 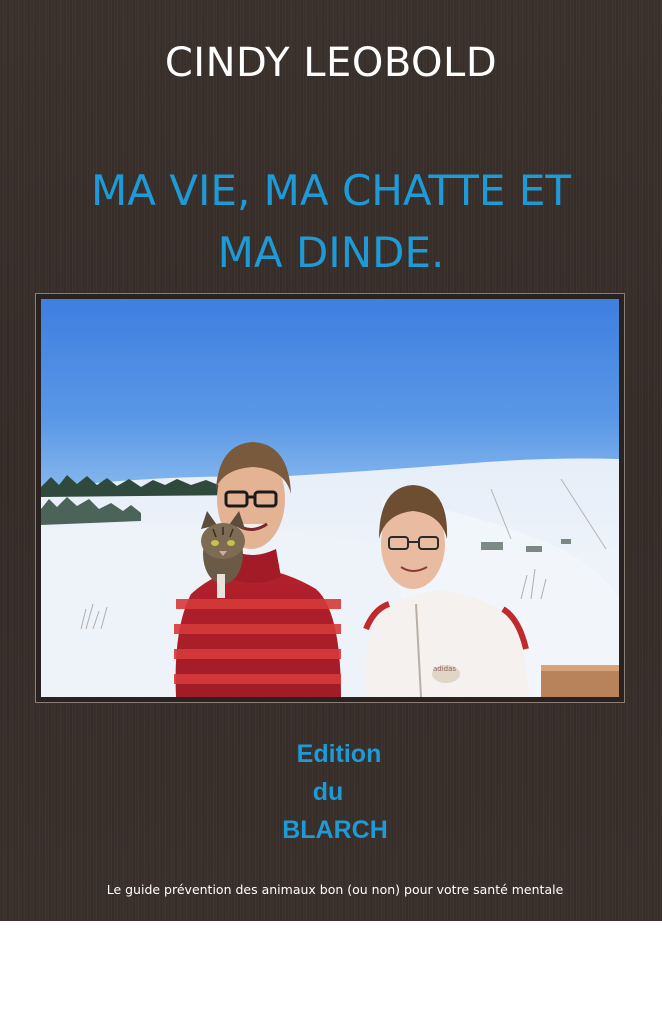 I want to click on book-title-line-2: MA DINDE., so click(x=331, y=252).